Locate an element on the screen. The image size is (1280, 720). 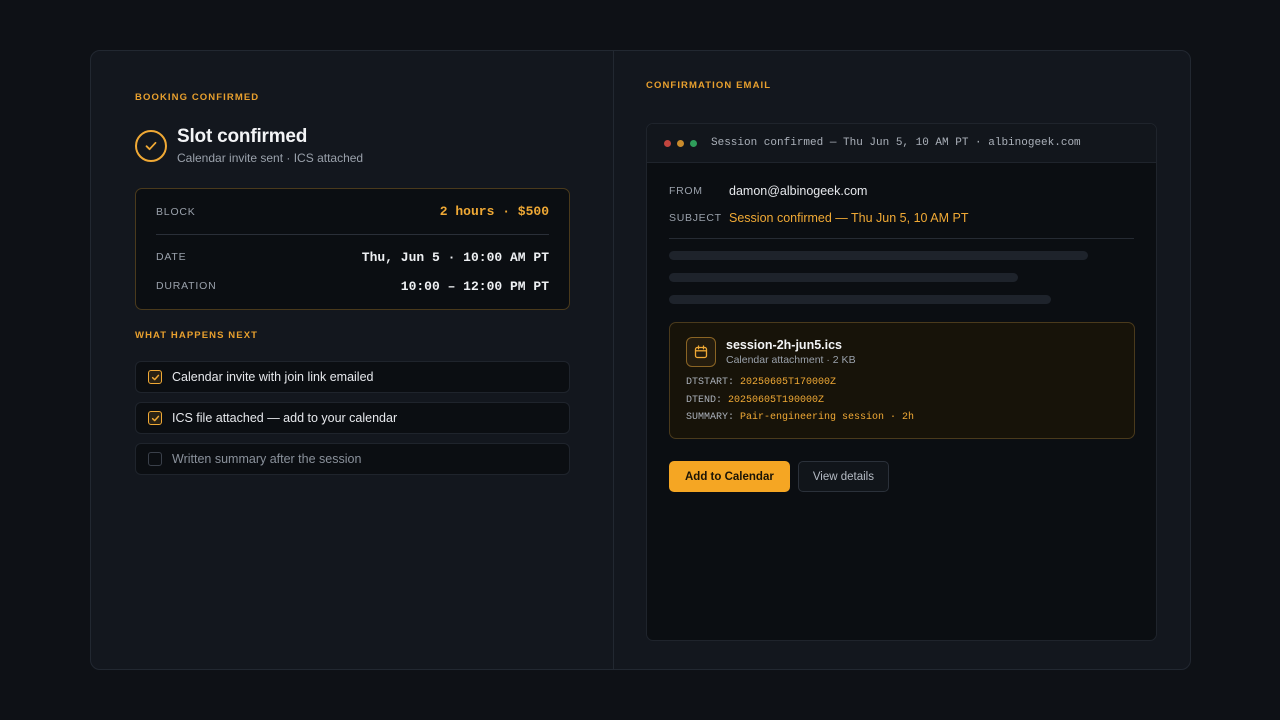
email-eyebrow: CONFIRMATION EMAIL is located at coordinates (709, 85).